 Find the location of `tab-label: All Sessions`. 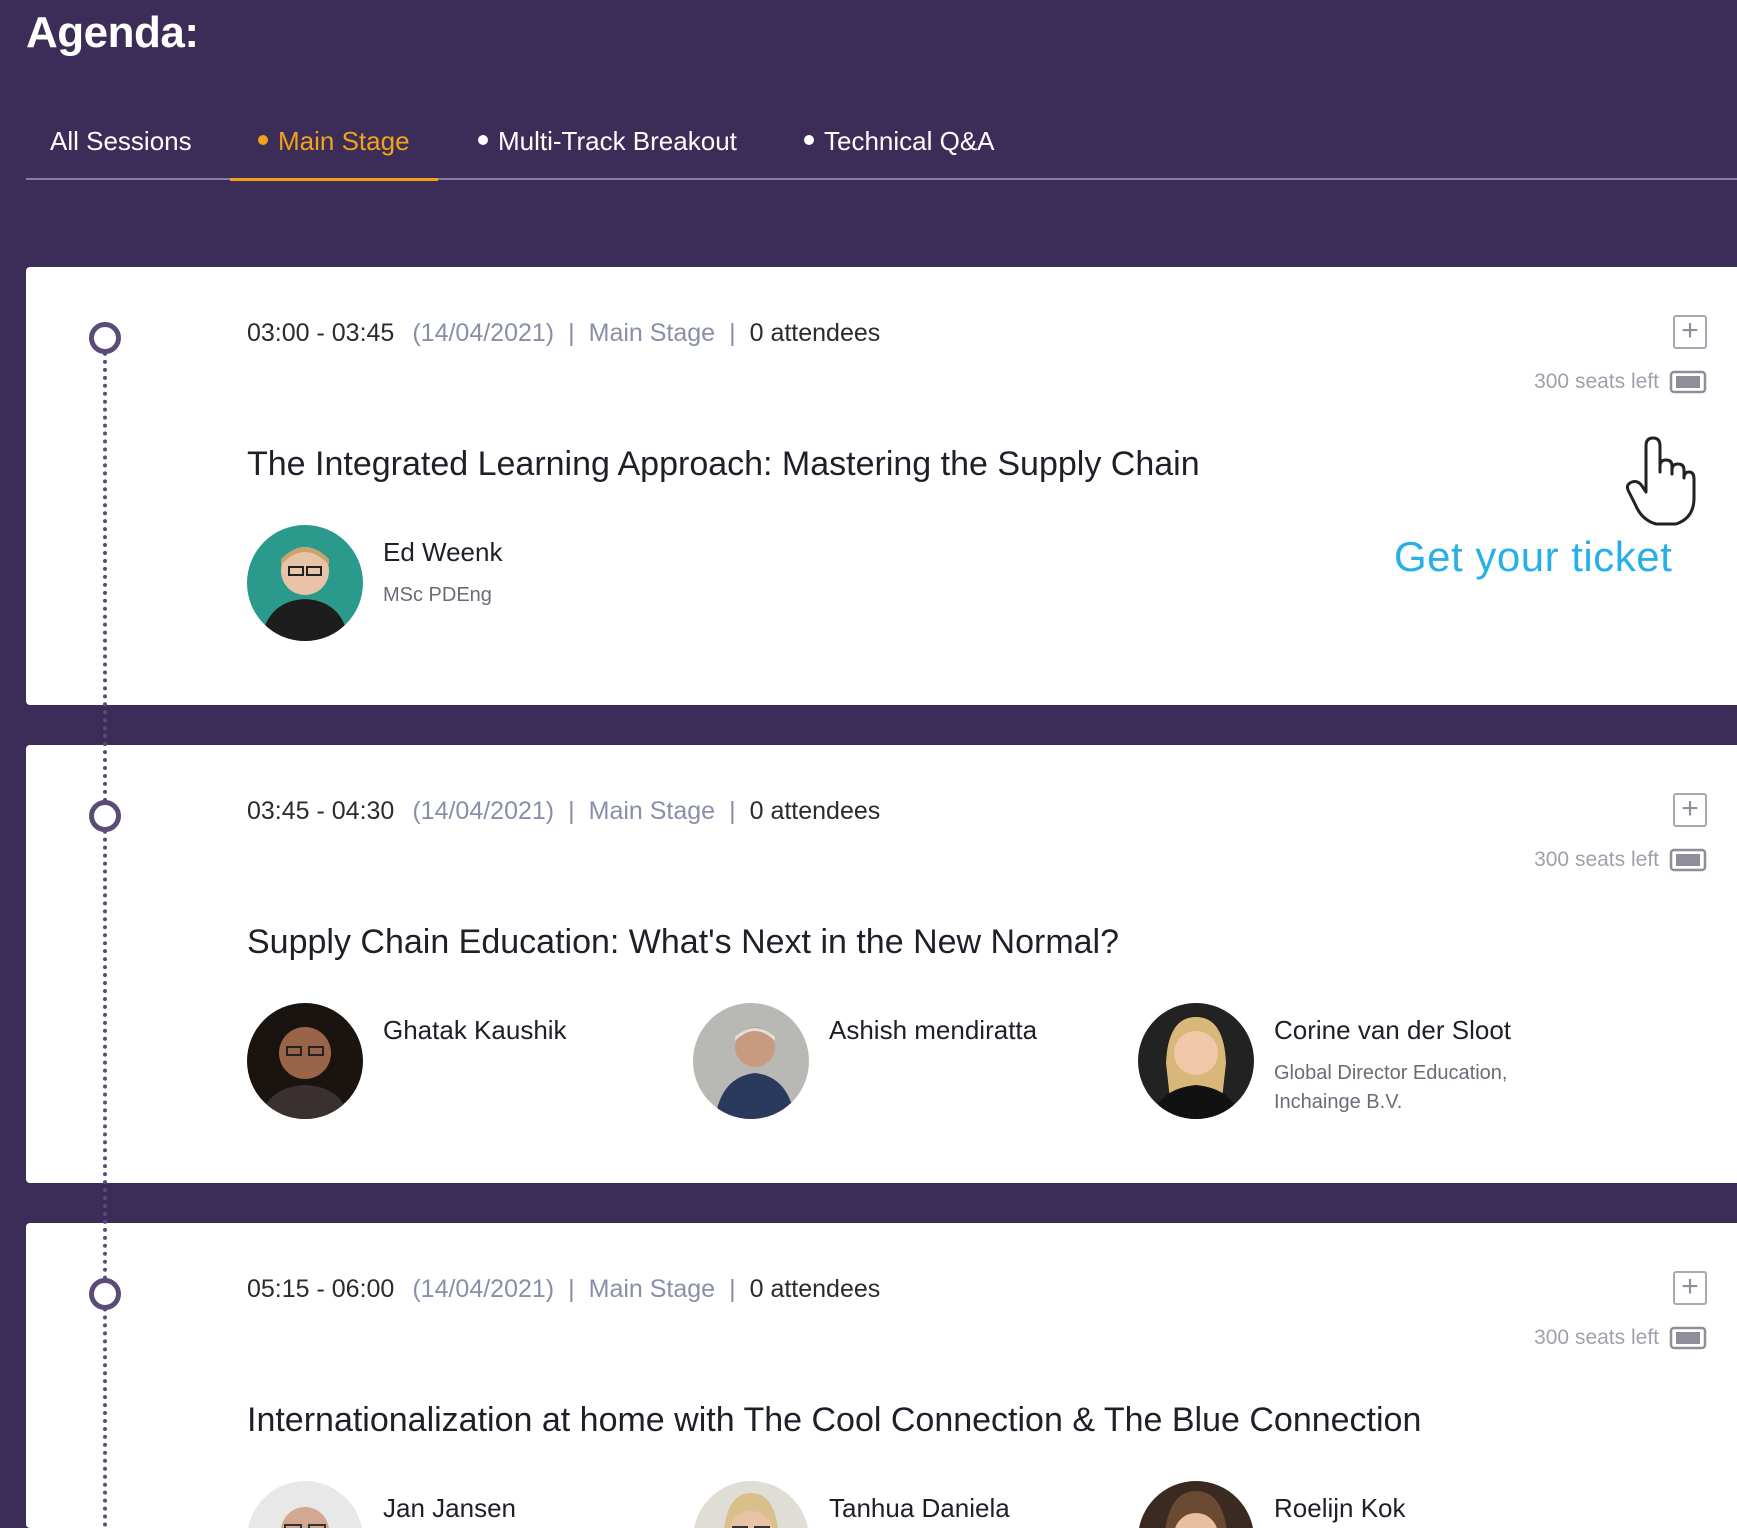

tab-label: All Sessions is located at coordinates (121, 141).